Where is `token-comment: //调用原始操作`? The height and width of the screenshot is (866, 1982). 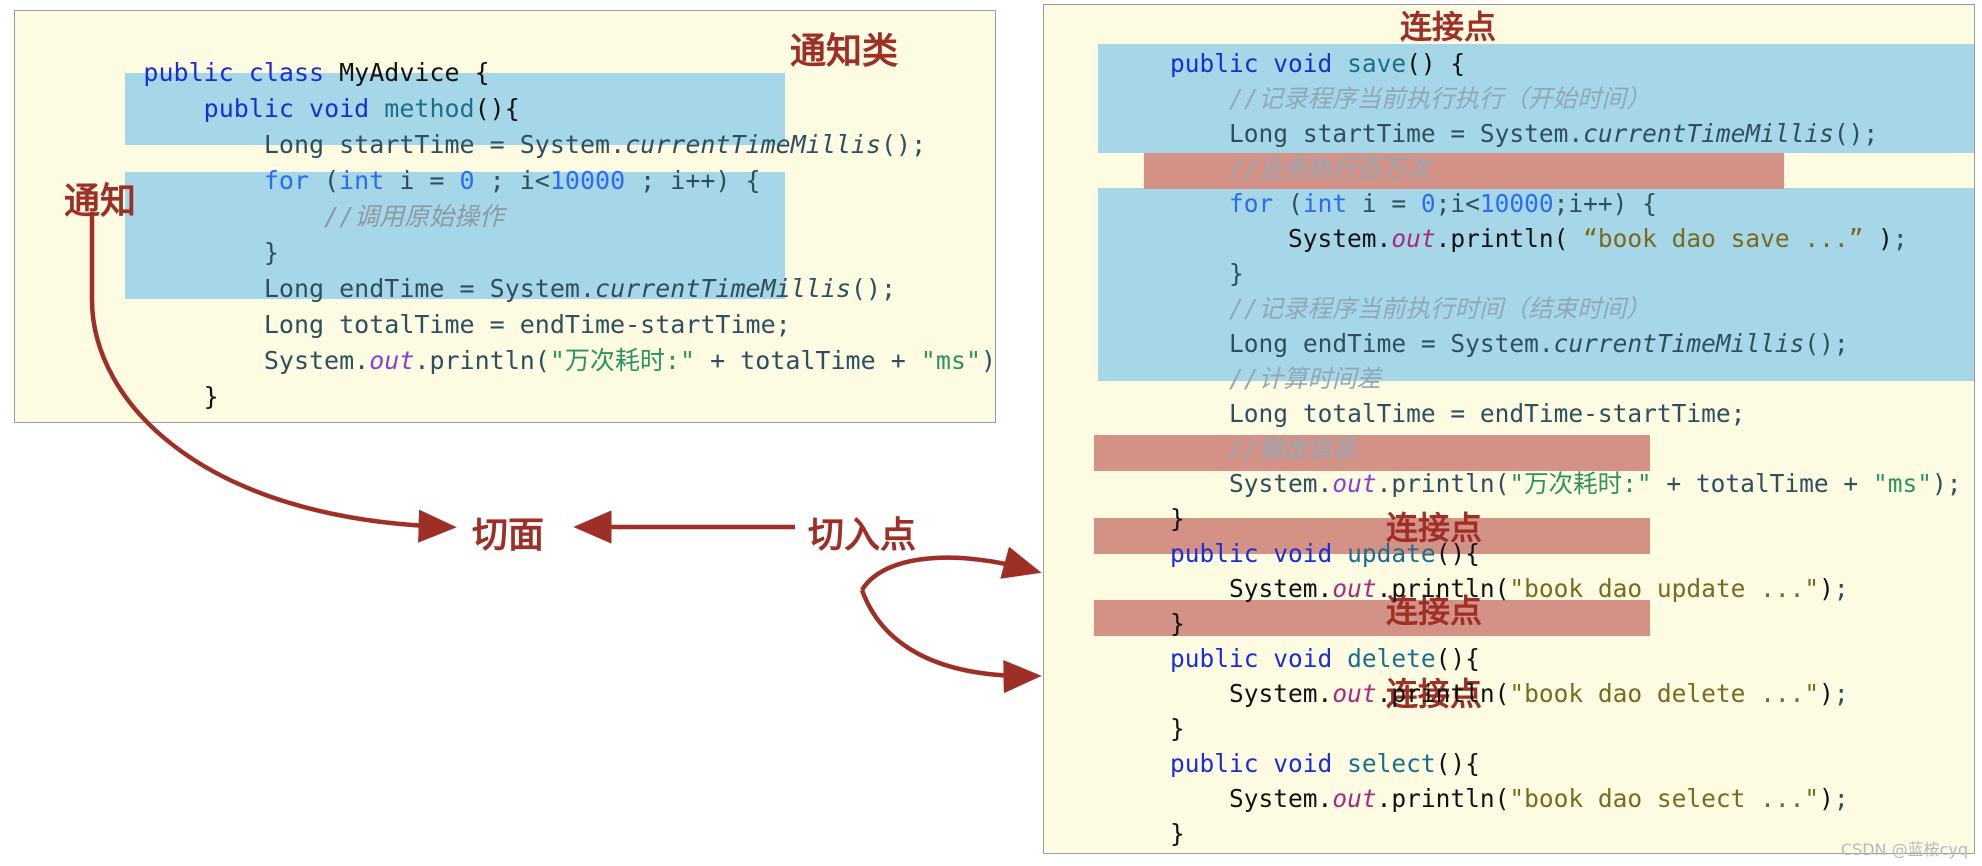 token-comment: //调用原始操作 is located at coordinates (414, 216).